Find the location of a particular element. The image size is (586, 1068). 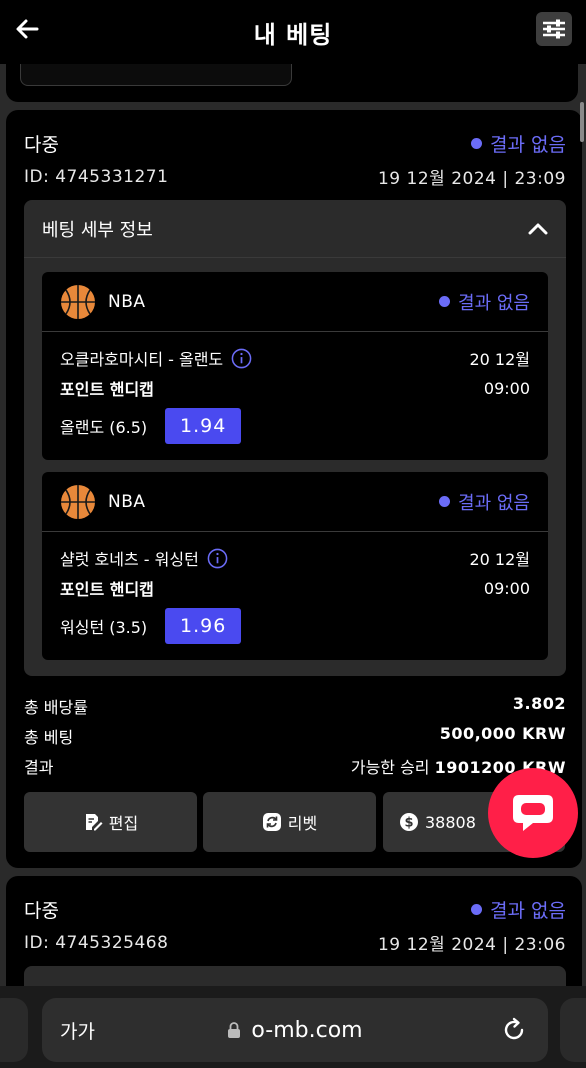

possible-win-label: 가능한 승리 is located at coordinates (390, 767).